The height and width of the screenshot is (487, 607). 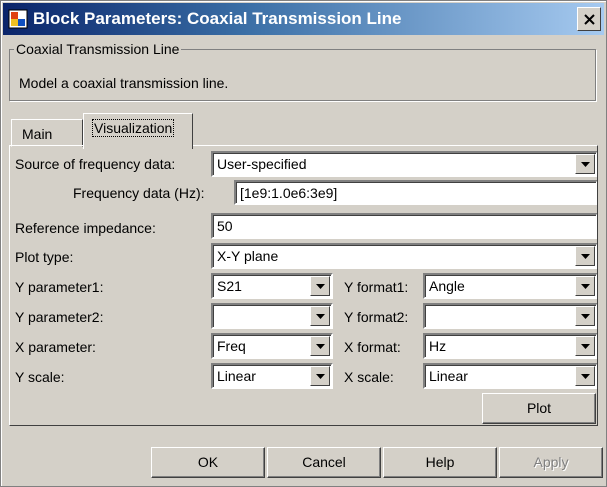 I want to click on tab-main: Main, so click(x=47, y=133).